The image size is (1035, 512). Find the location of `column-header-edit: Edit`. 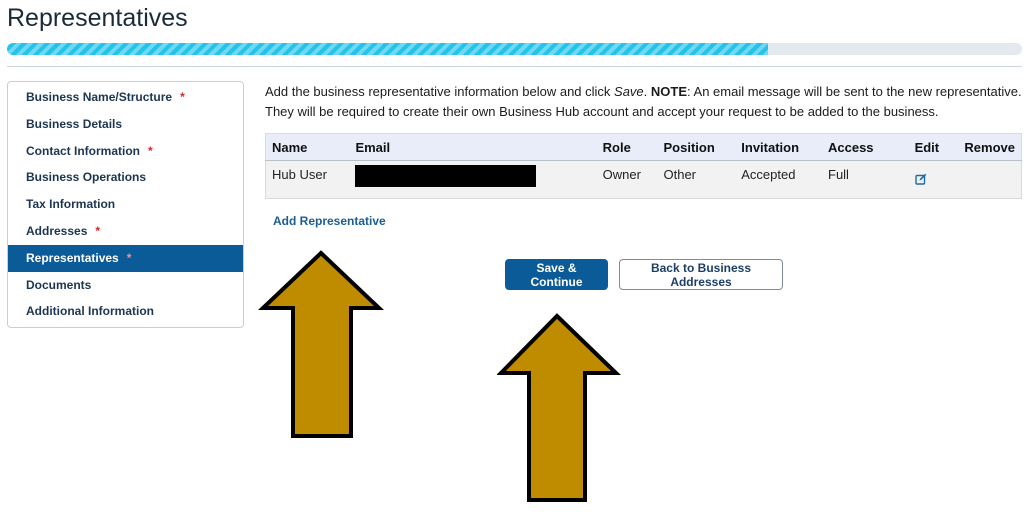

column-header-edit: Edit is located at coordinates (933, 147).